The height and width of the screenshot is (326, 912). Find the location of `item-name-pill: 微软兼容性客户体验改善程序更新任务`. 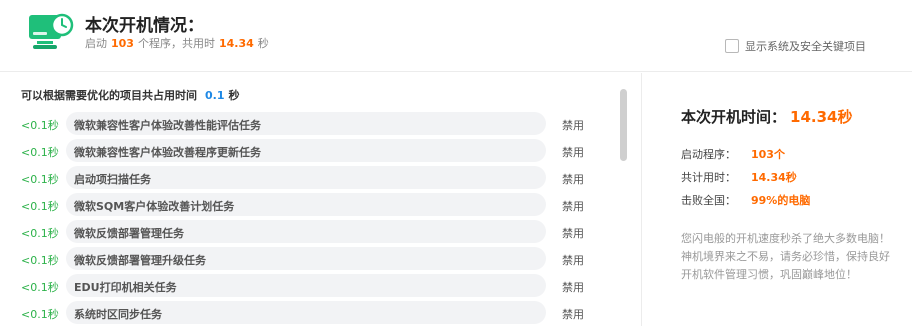

item-name-pill: 微软兼容性客户体验改善程序更新任务 is located at coordinates (306, 150).